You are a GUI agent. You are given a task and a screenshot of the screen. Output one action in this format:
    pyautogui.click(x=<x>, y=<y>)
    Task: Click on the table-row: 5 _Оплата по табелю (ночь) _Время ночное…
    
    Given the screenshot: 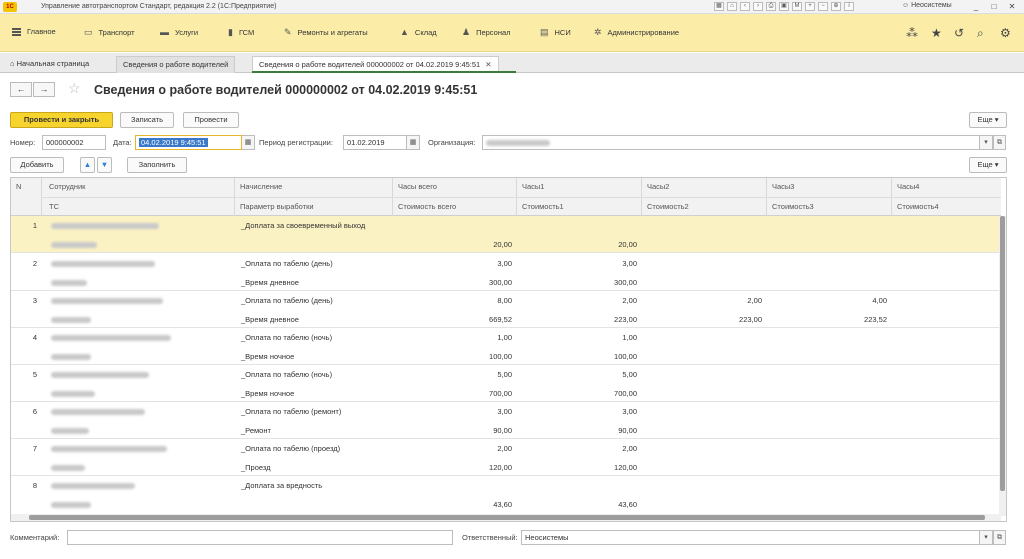 What is the action you would take?
    pyautogui.click(x=506, y=383)
    